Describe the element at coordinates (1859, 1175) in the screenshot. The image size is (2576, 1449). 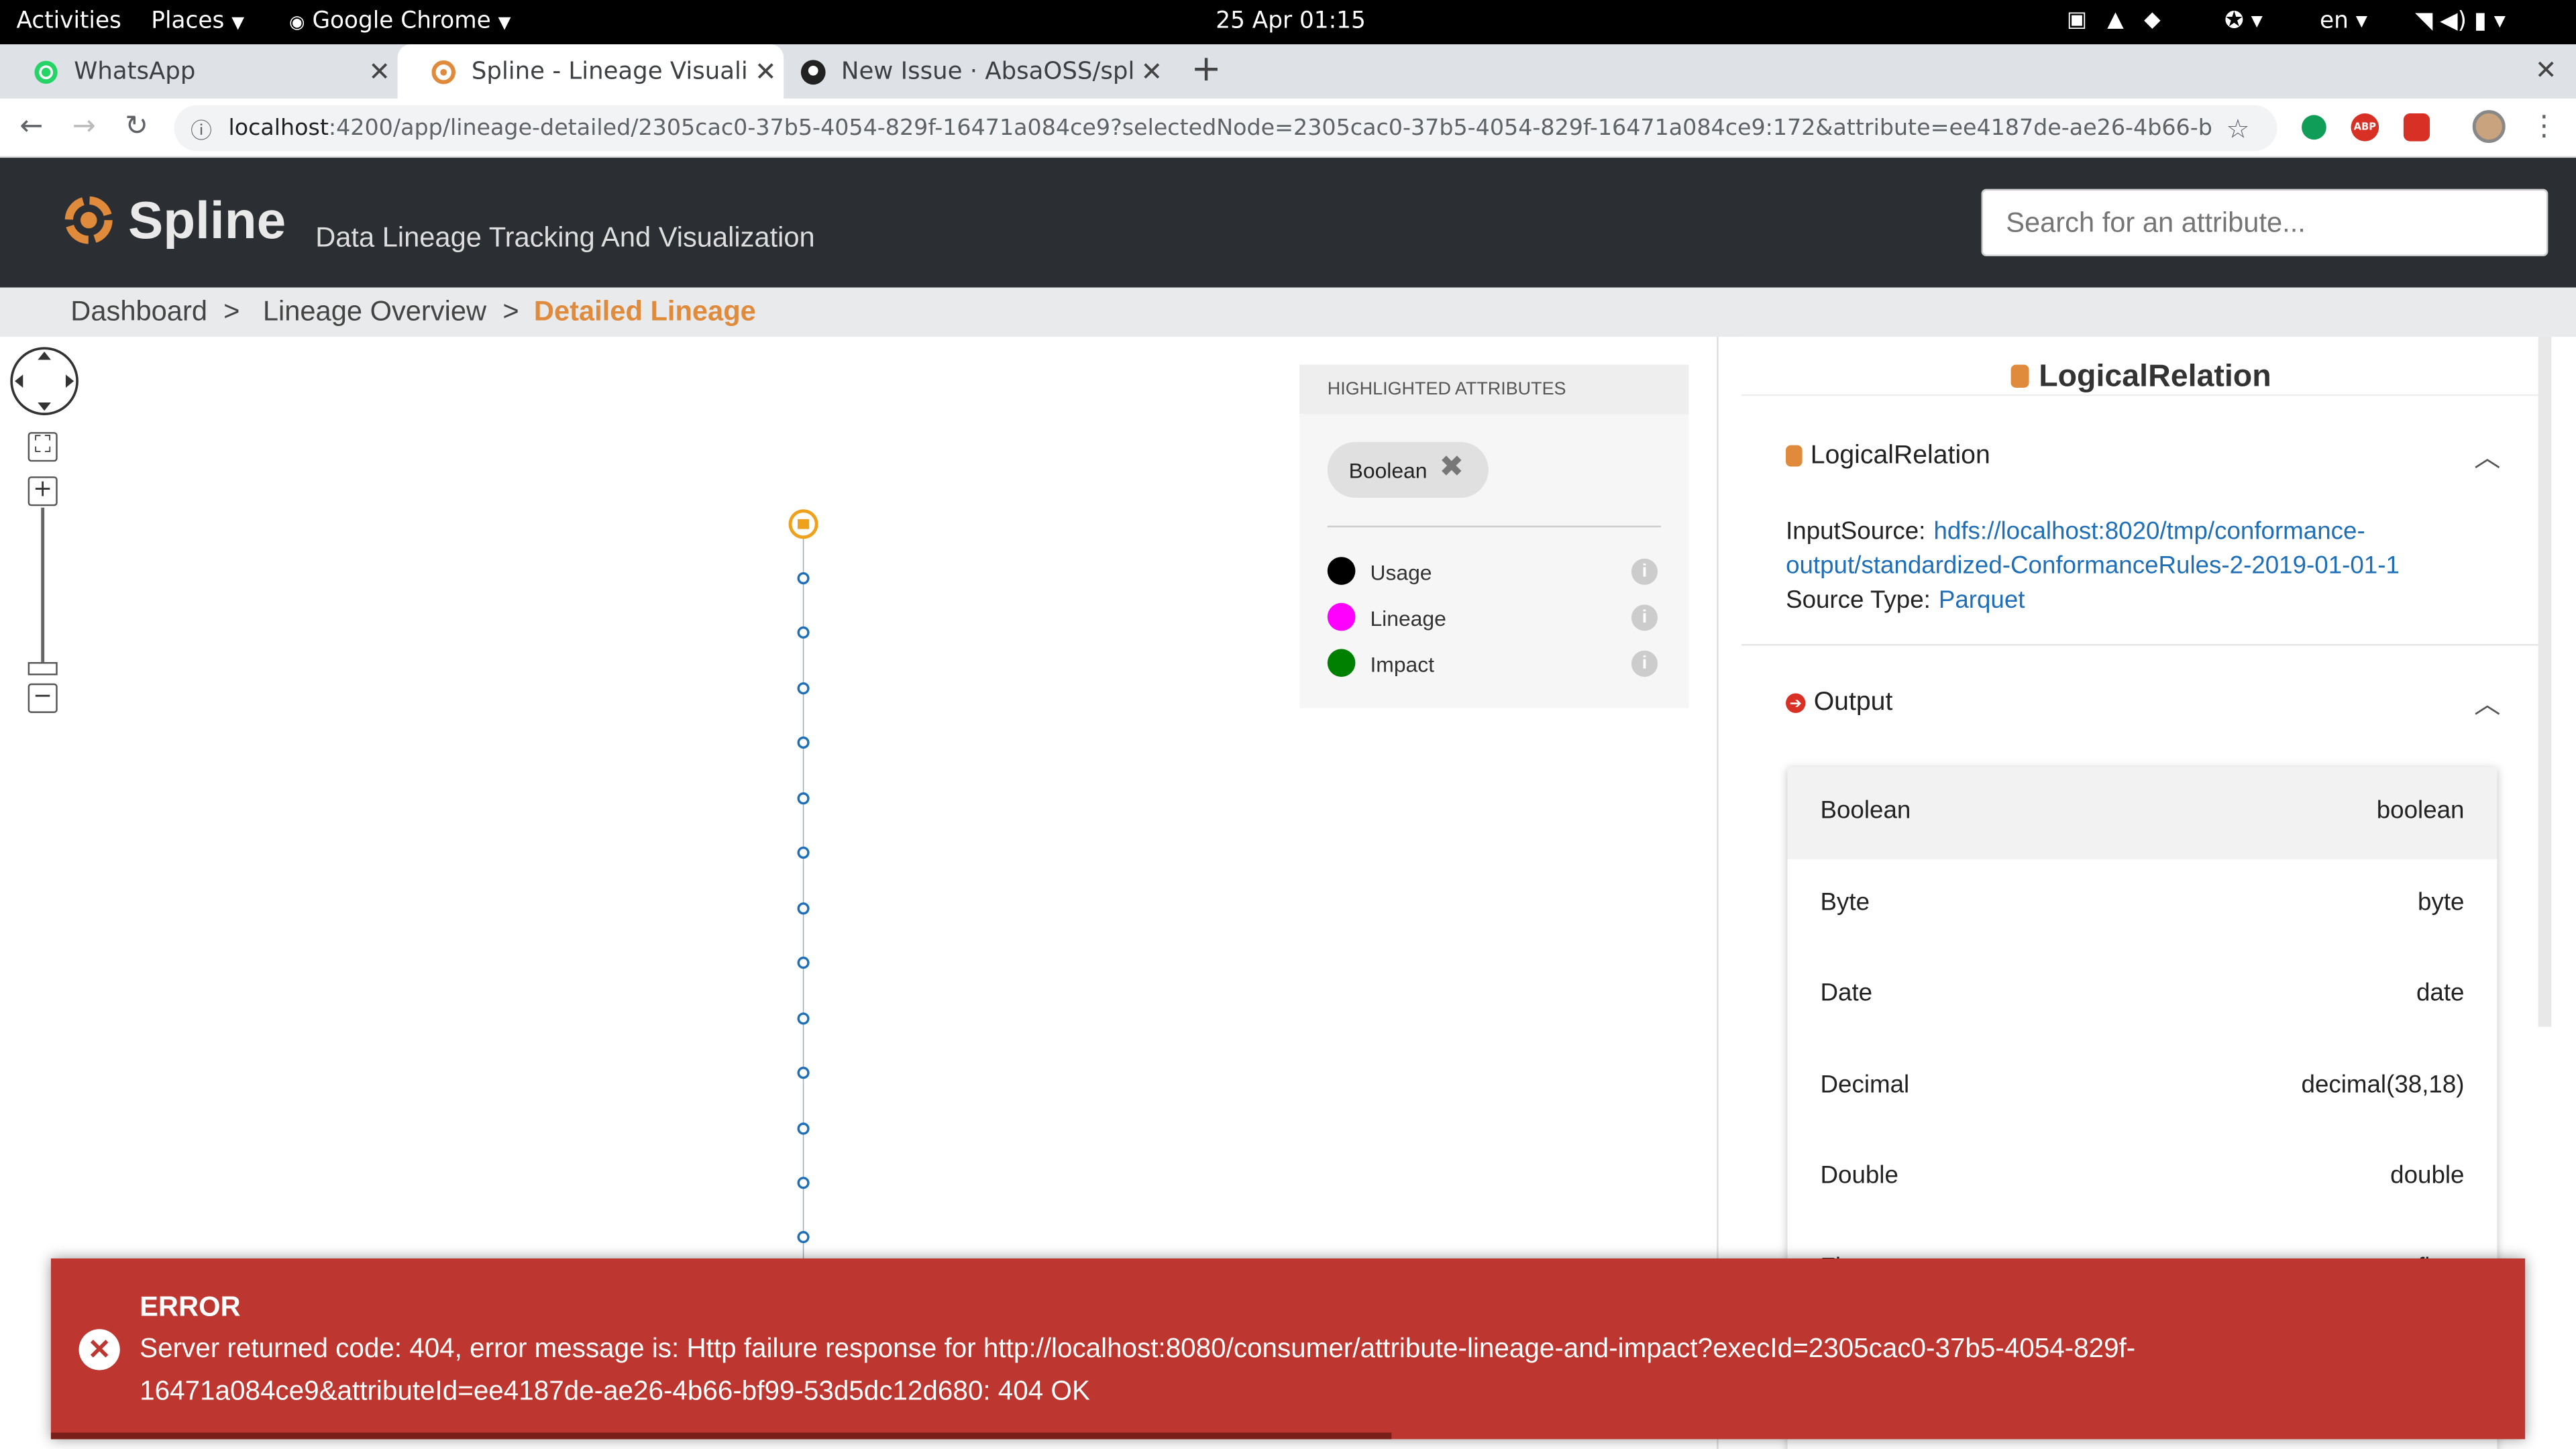
I see `attribute-name: Double` at that location.